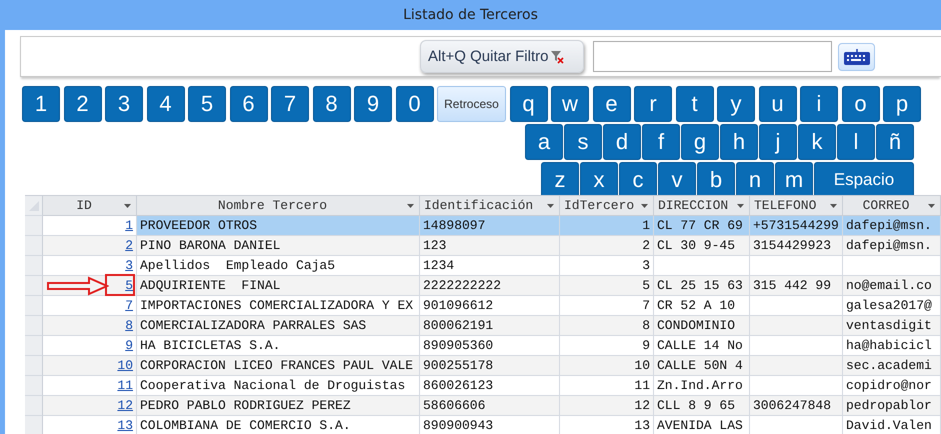 The height and width of the screenshot is (434, 941). What do you see at coordinates (529, 104) in the screenshot?
I see `keyboard-key: q` at bounding box center [529, 104].